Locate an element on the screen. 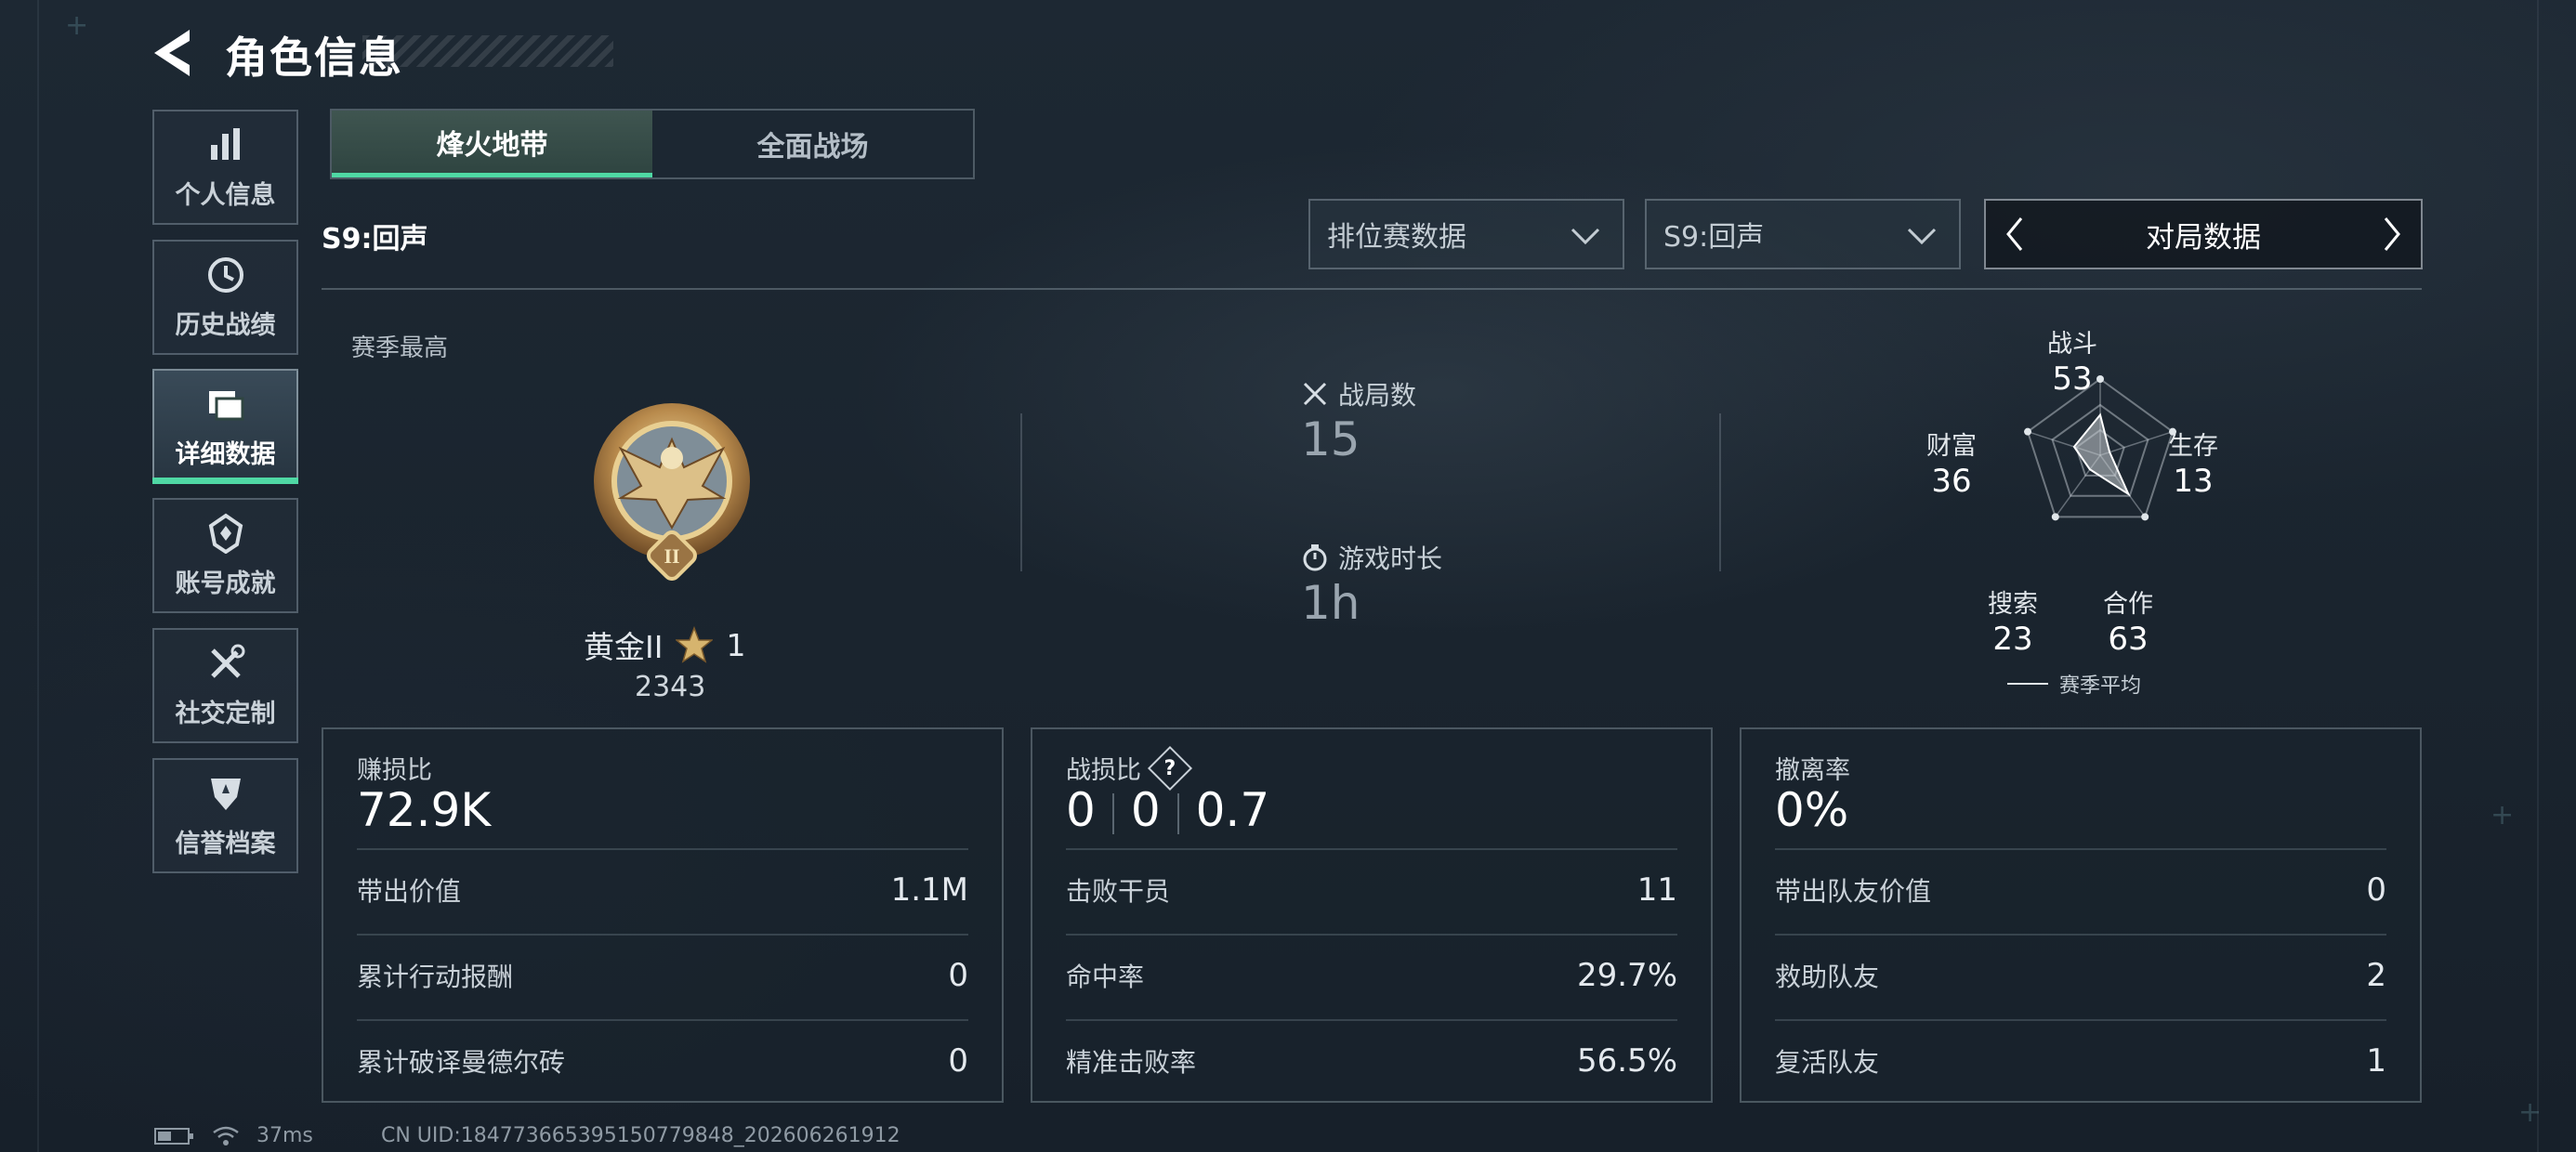 The height and width of the screenshot is (1152, 2576). legend-line is located at coordinates (2027, 684).